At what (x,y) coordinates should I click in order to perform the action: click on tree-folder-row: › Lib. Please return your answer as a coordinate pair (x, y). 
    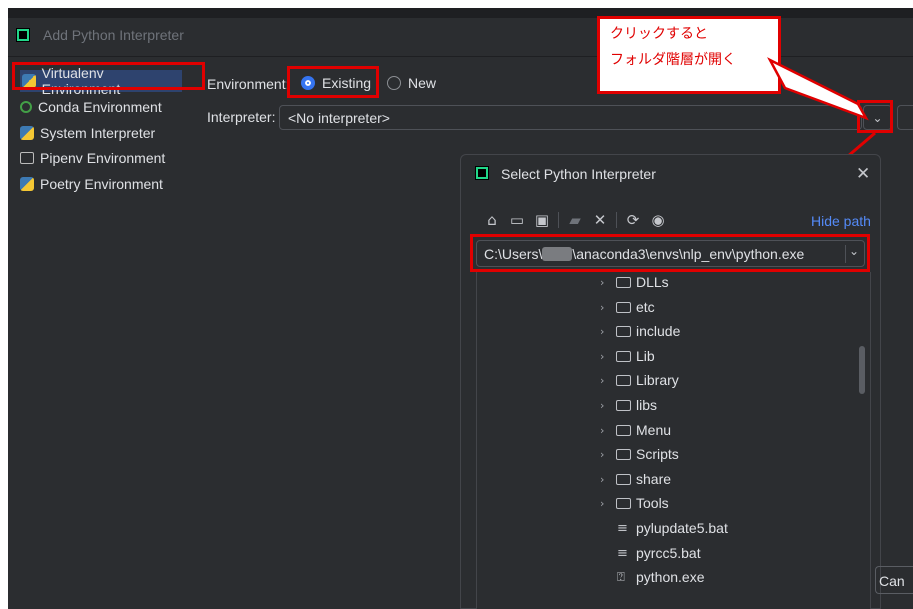
    Looking at the image, I should click on (627, 356).